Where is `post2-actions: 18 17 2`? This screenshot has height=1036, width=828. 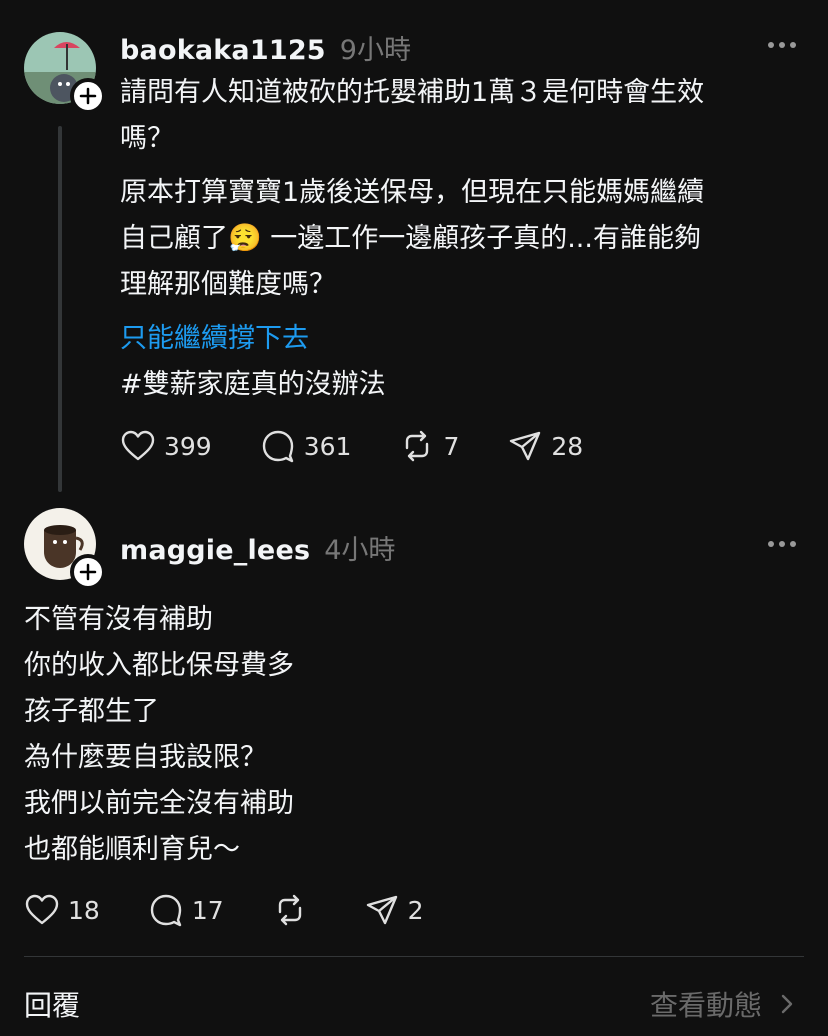
post2-actions: 18 17 2 is located at coordinates (248, 910).